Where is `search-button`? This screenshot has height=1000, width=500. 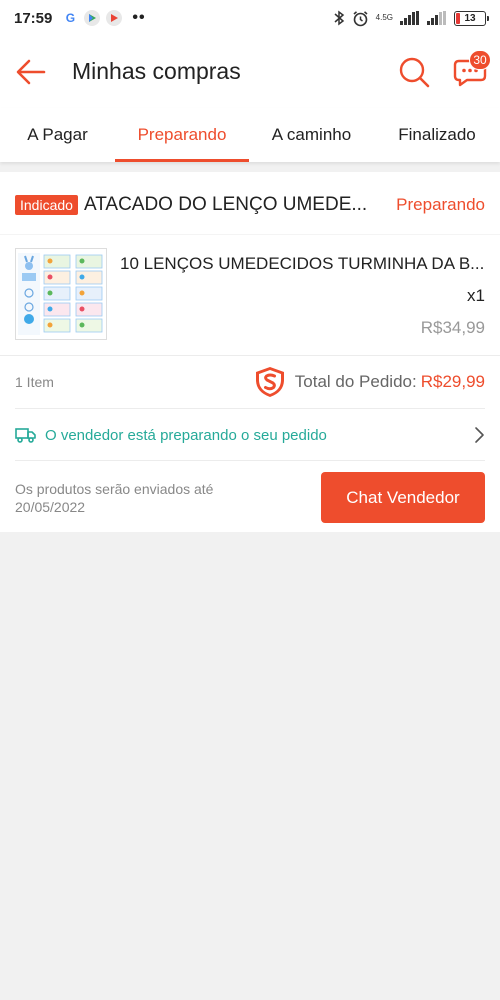 search-button is located at coordinates (414, 72).